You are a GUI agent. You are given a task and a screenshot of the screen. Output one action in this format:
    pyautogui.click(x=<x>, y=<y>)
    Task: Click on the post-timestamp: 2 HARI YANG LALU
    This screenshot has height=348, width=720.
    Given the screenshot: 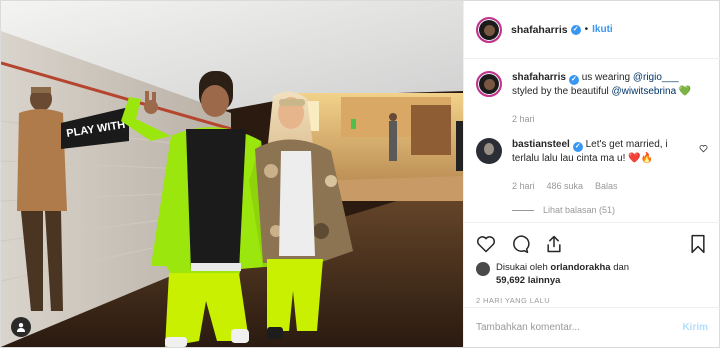 What is the action you would take?
    pyautogui.click(x=592, y=300)
    